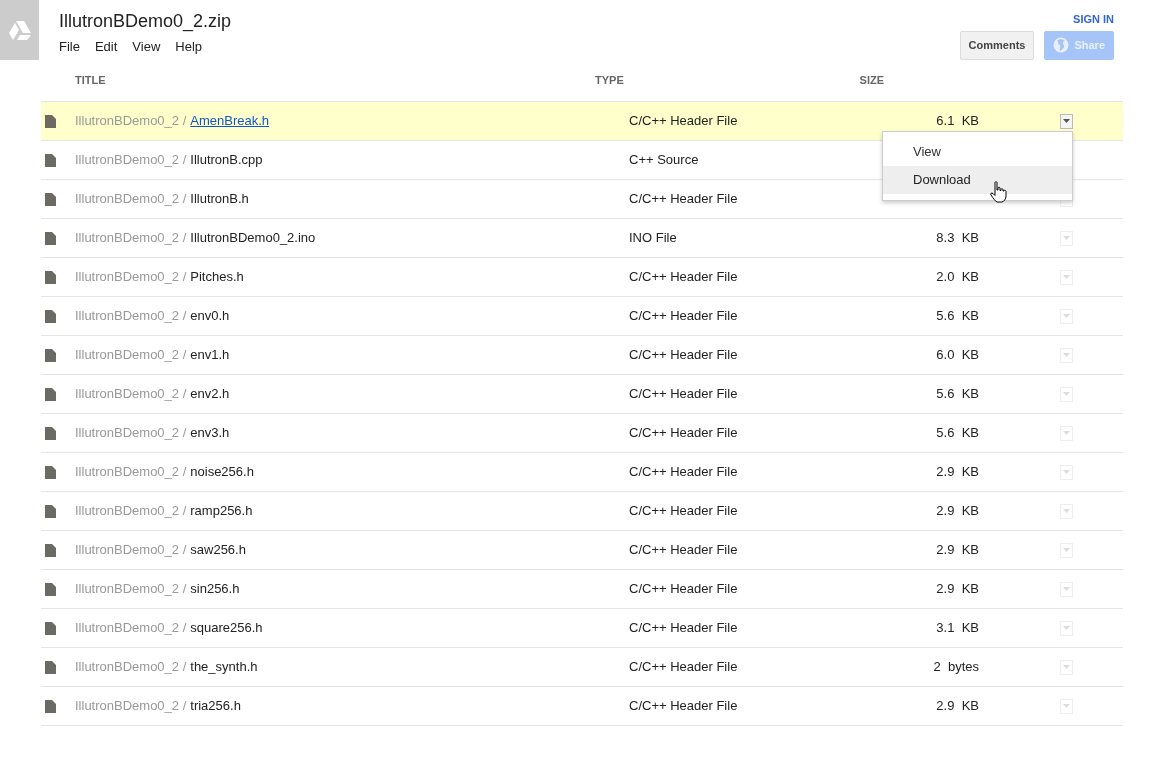 The height and width of the screenshot is (772, 1157). What do you see at coordinates (977, 152) in the screenshot?
I see `context-menu-item: View` at bounding box center [977, 152].